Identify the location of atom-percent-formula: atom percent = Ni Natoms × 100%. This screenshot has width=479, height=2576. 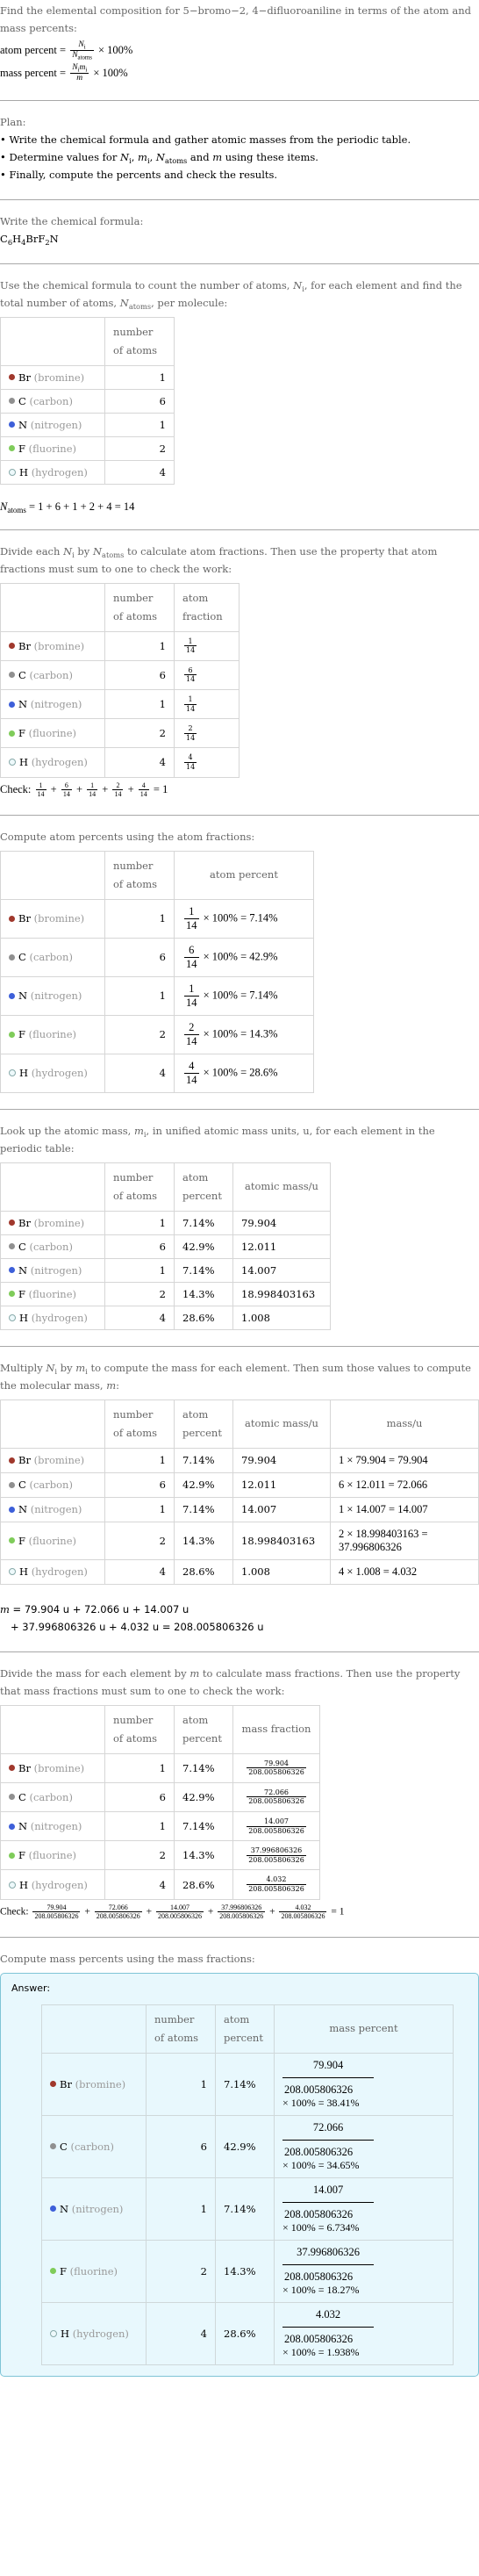
(66, 50).